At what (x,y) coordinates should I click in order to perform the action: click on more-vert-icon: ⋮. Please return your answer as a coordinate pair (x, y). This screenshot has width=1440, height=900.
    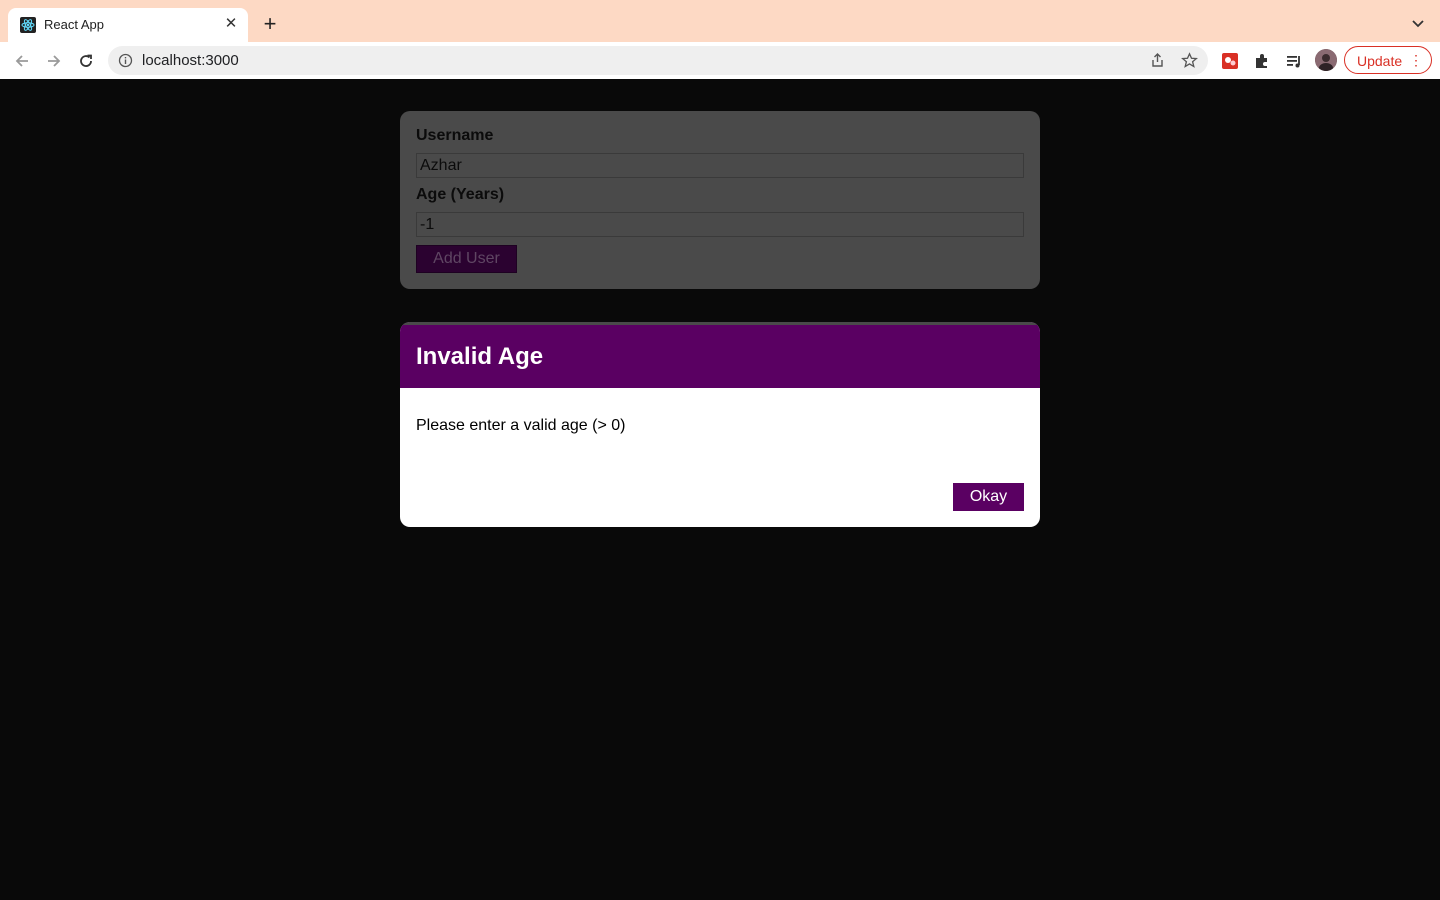
    Looking at the image, I should click on (1416, 60).